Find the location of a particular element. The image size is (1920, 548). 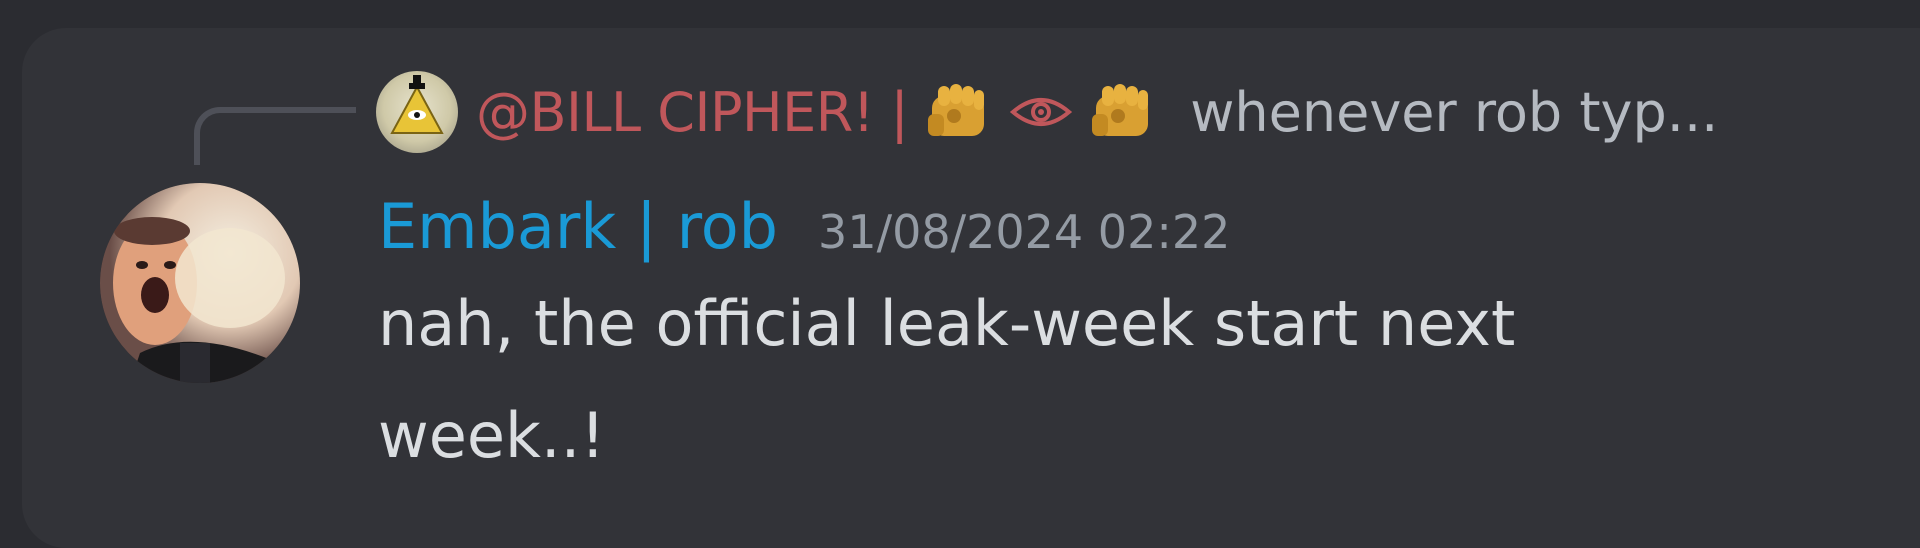

user-avatar is located at coordinates (200, 283).